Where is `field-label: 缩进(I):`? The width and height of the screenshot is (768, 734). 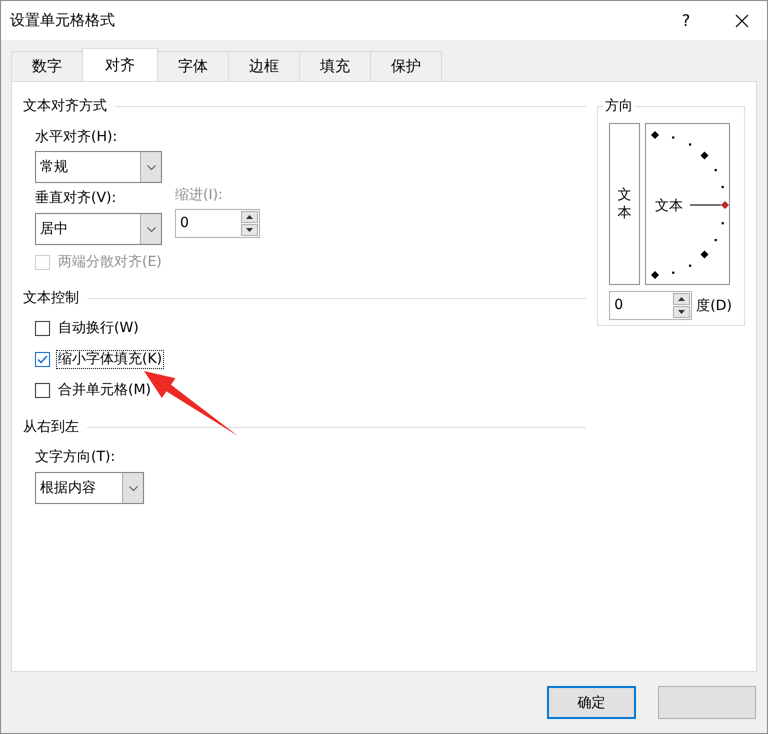 field-label: 缩进(I): is located at coordinates (199, 195).